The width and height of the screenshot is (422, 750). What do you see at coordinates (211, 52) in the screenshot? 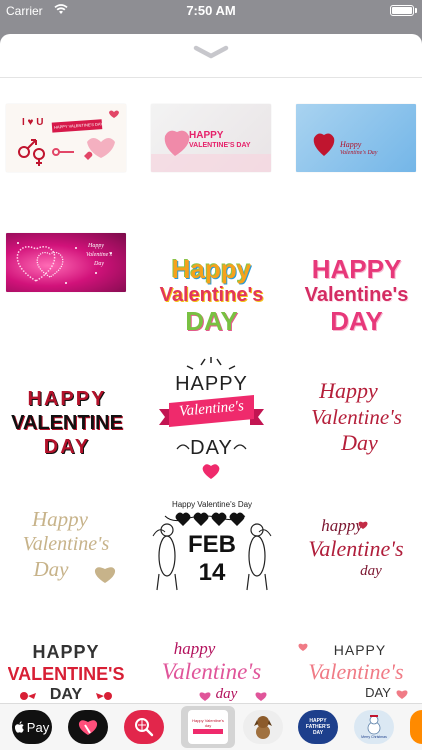
I see `collapse-chevron-icon` at bounding box center [211, 52].